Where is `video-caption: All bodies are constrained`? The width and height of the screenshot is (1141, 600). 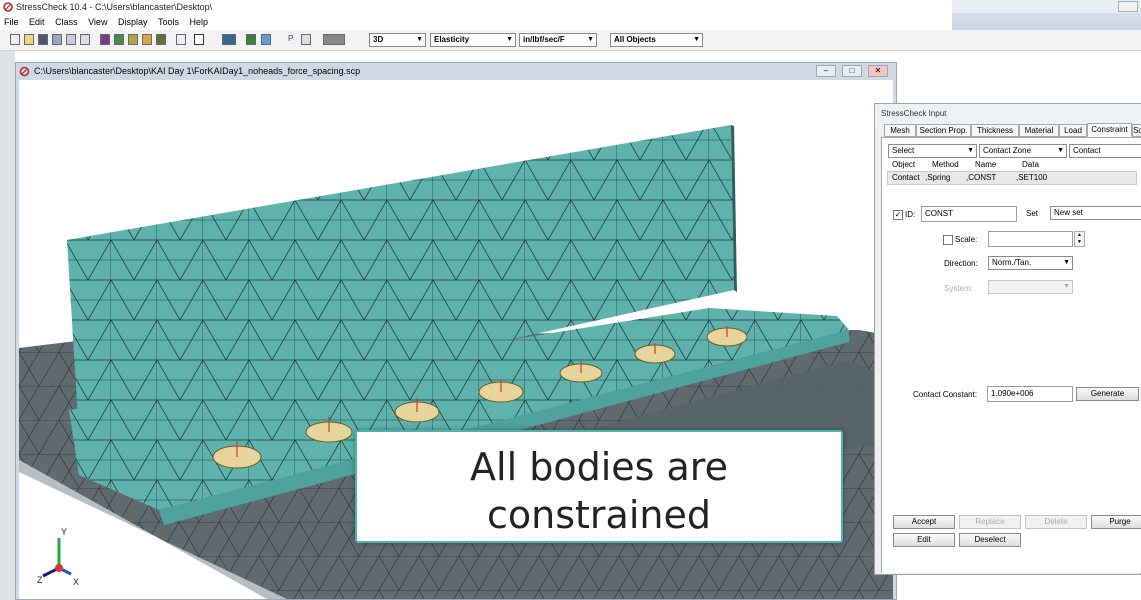
video-caption: All bodies are constrained is located at coordinates (599, 486).